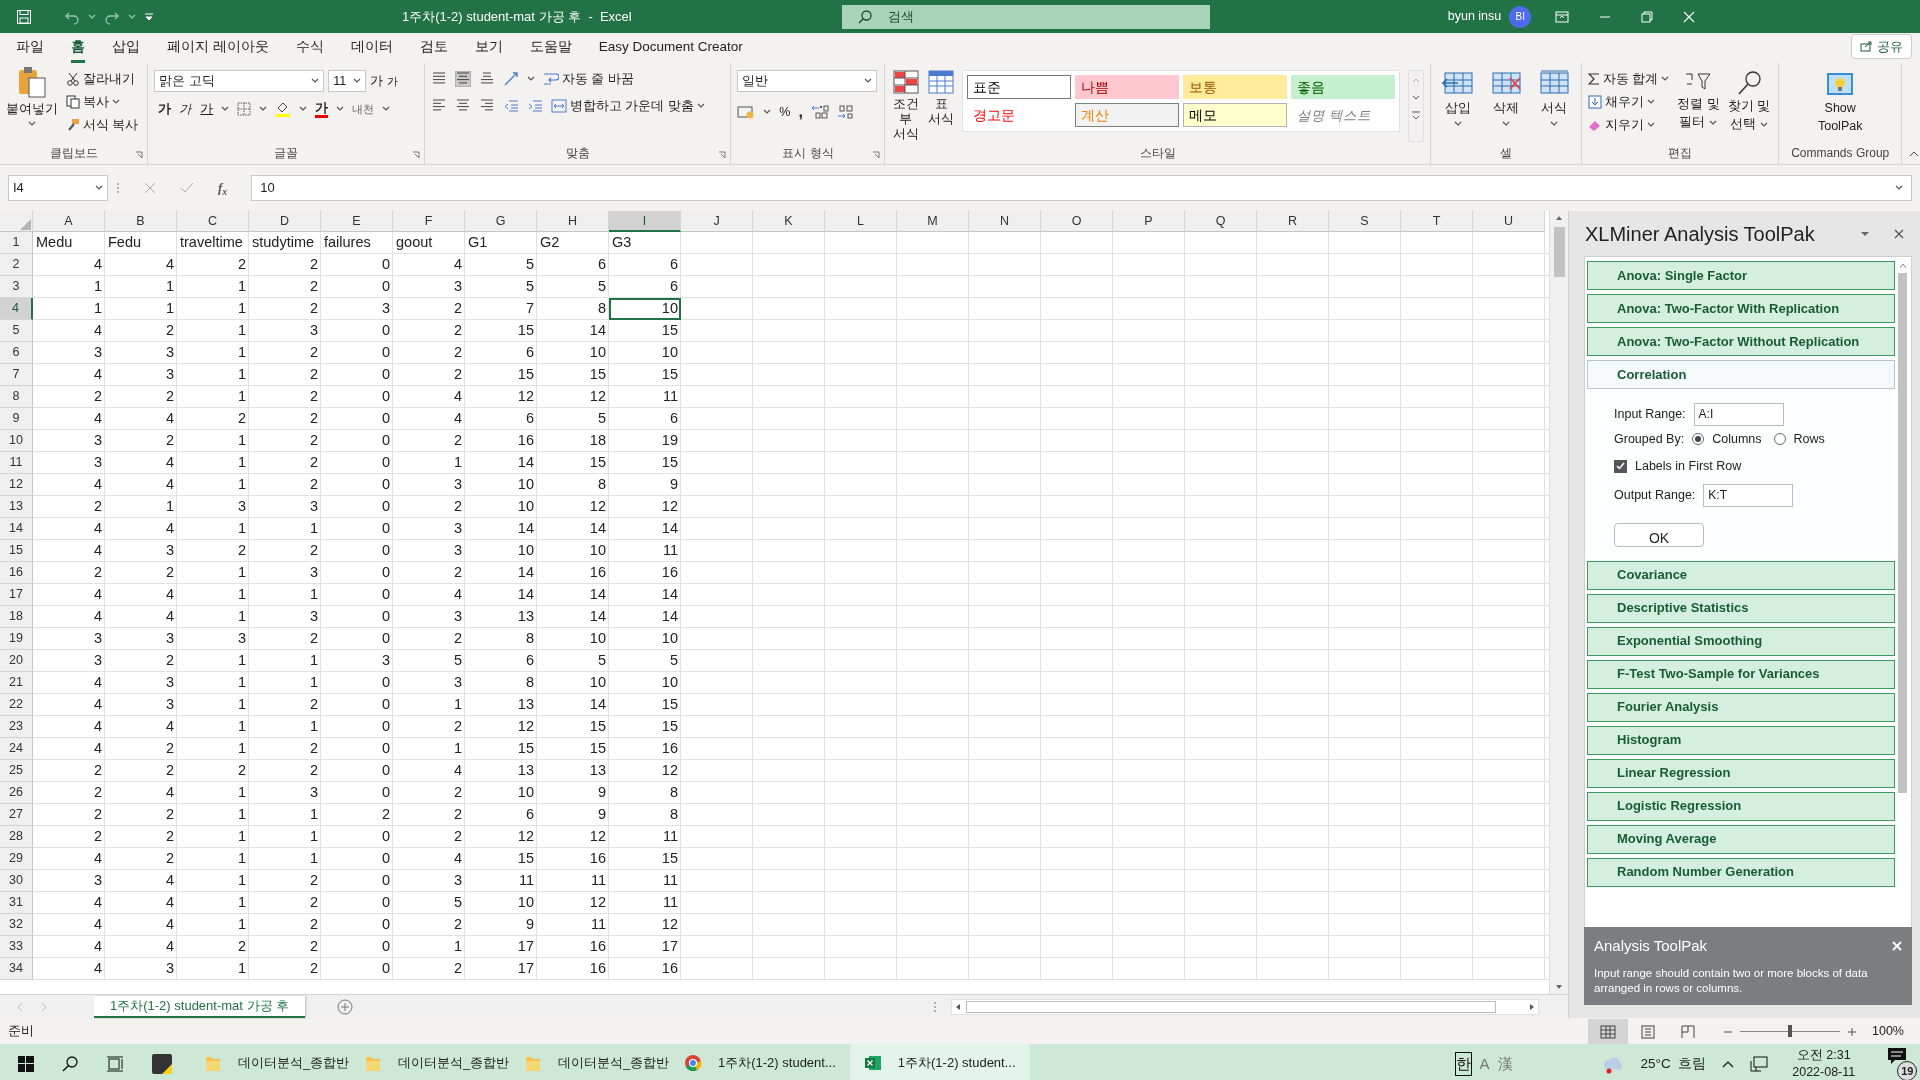 This screenshot has width=1920, height=1080. I want to click on table-cell: 9, so click(501, 925).